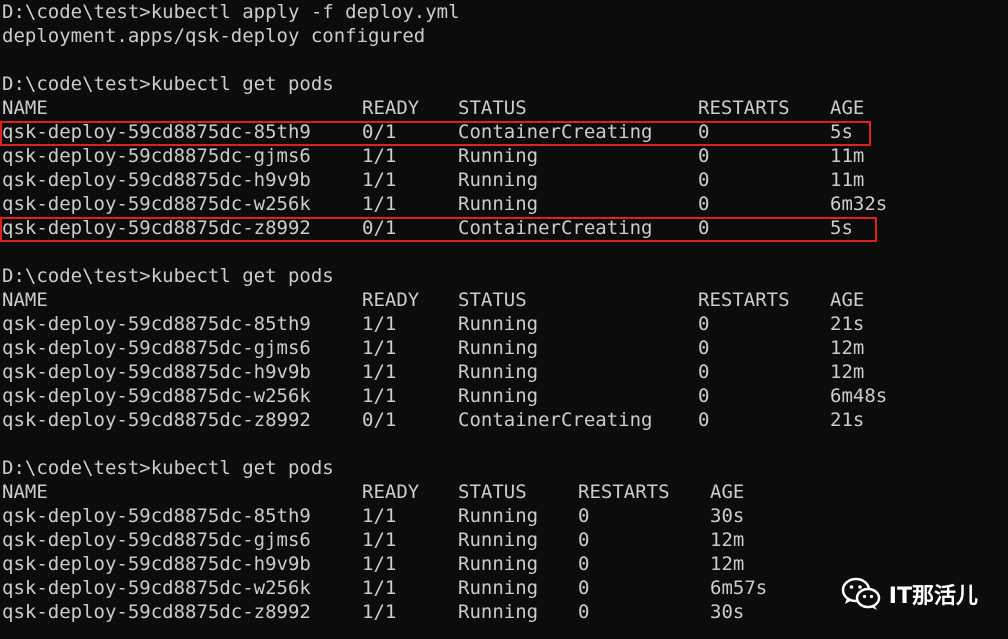 This screenshot has height=639, width=1008. I want to click on watermark: IT那活儿, so click(909, 594).